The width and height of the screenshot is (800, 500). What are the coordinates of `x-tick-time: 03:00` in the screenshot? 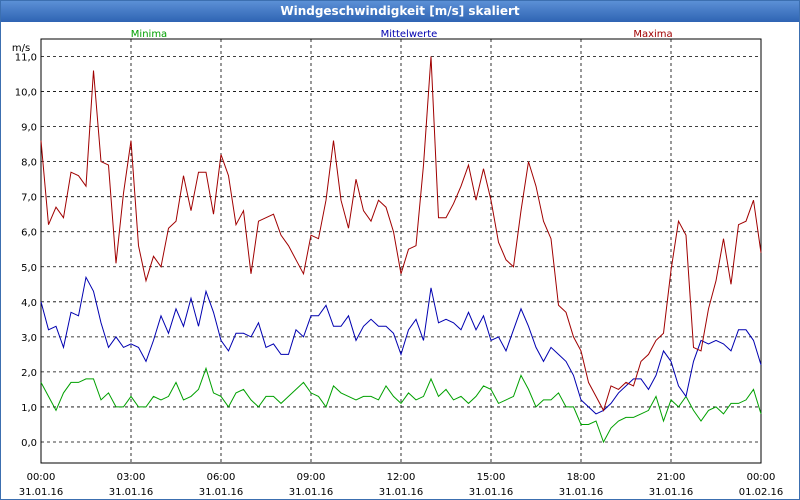 It's located at (131, 477).